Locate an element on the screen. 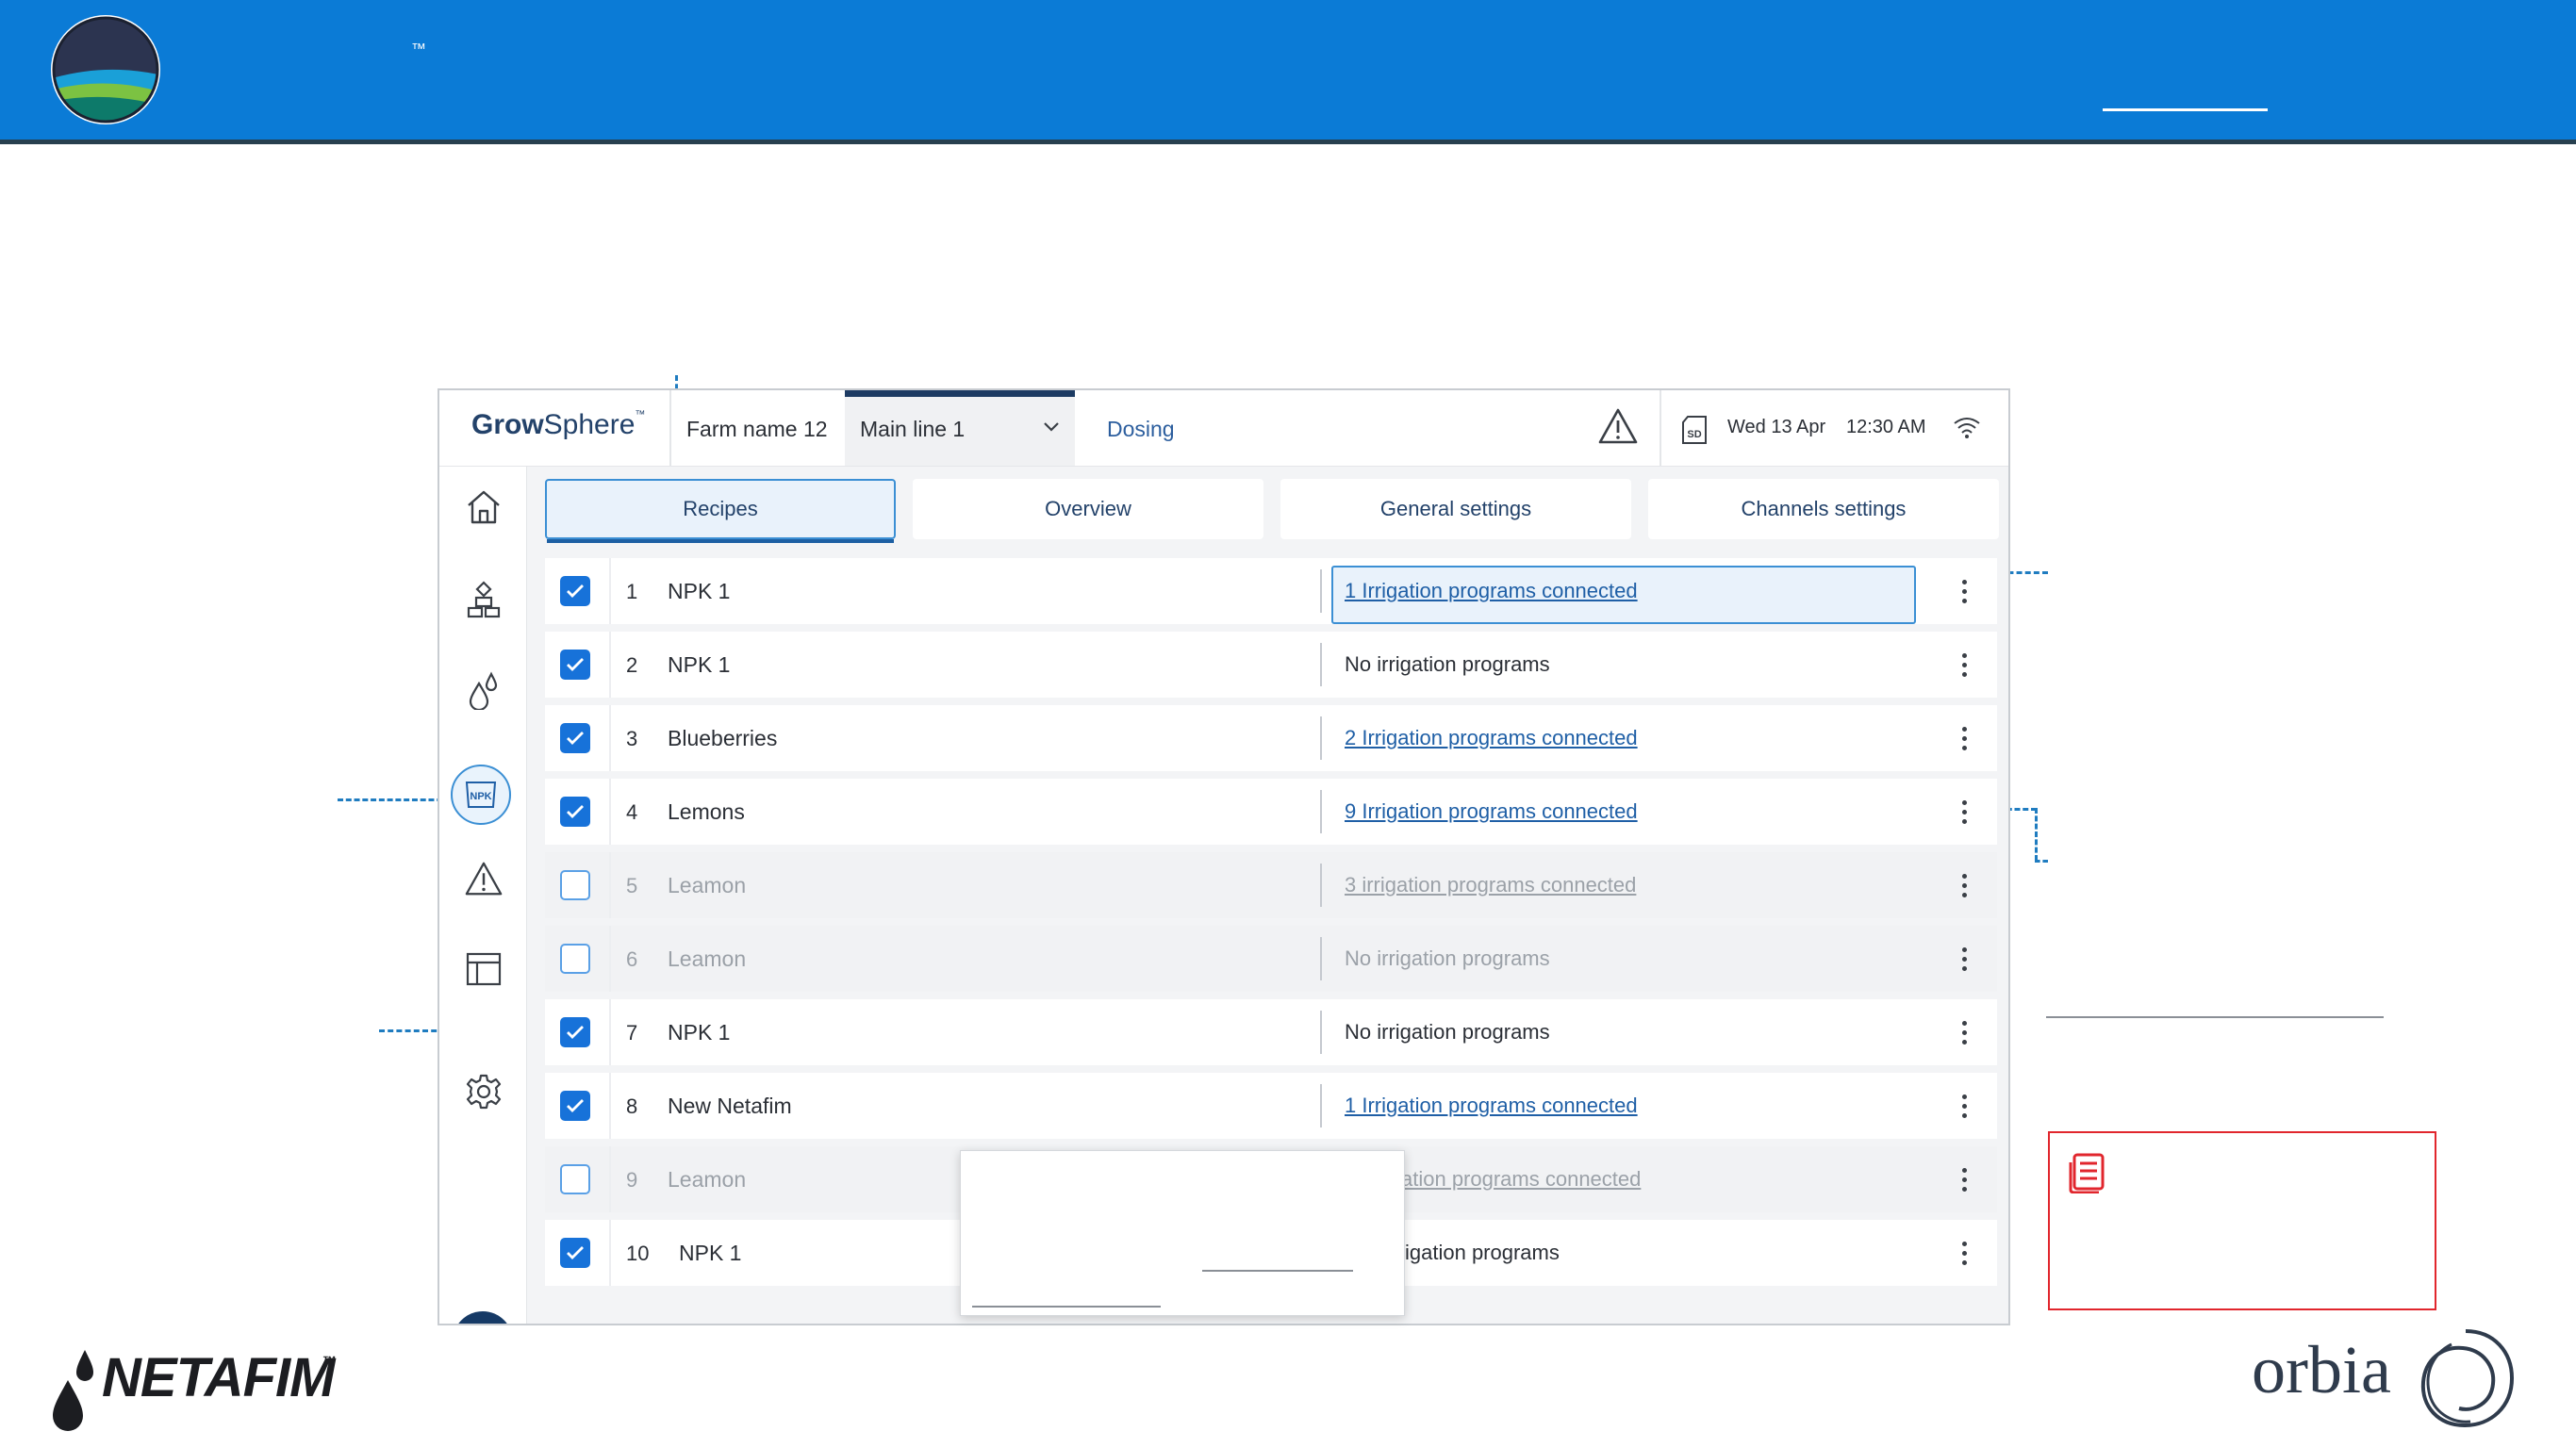  table-row: 7 NPK 1 No irrigation programs is located at coordinates (1271, 1032).